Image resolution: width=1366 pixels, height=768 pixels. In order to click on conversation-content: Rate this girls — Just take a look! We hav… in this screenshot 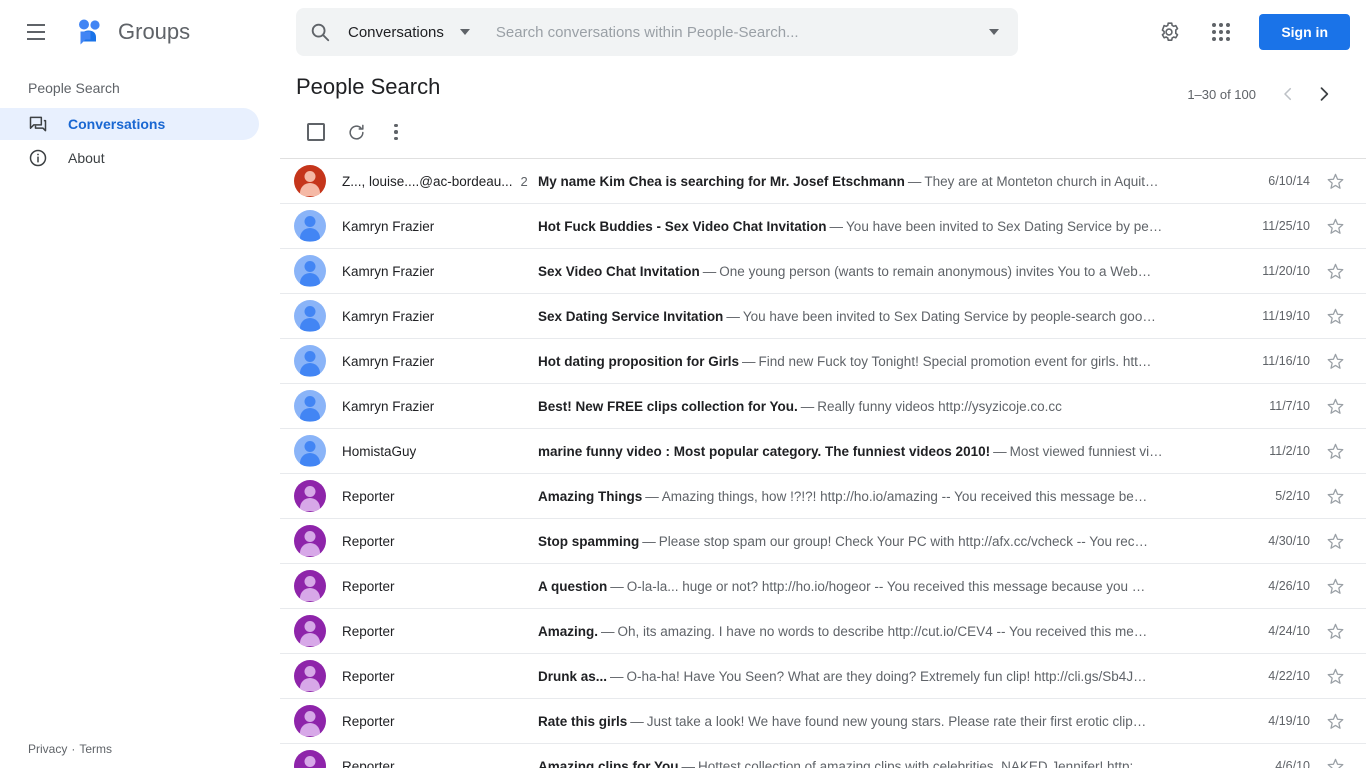, I will do `click(888, 721)`.